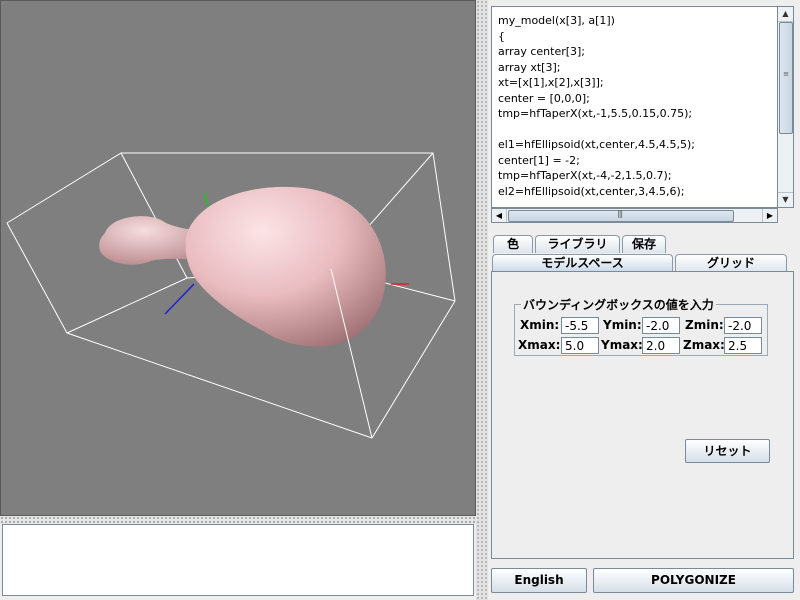 This screenshot has width=800, height=600. Describe the element at coordinates (618, 304) in the screenshot. I see `bounding-box-title: バウンディングボックスの値を入力` at that location.